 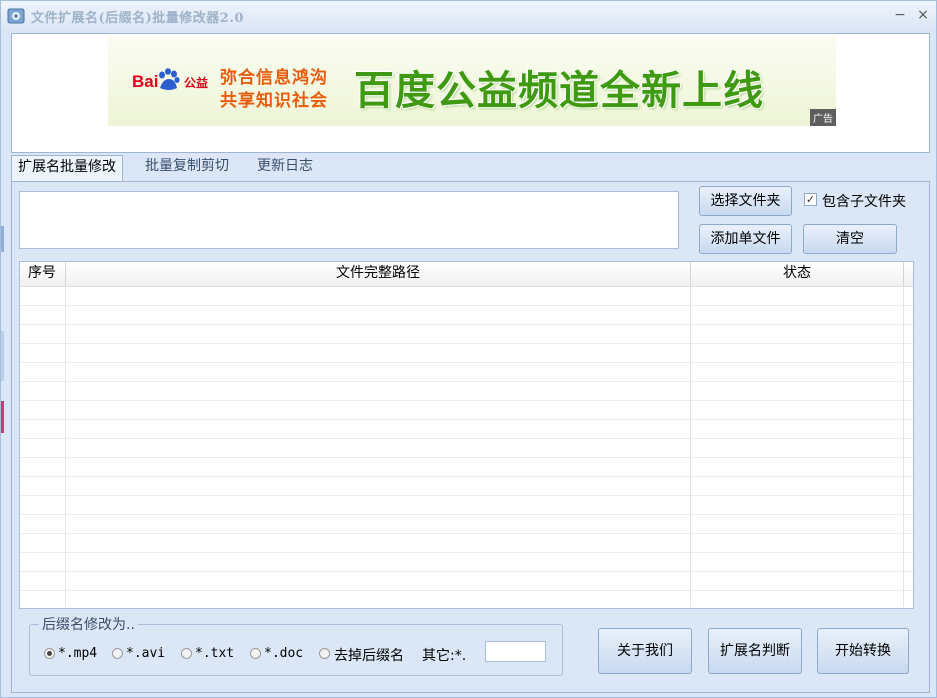 I want to click on ad-tag: 广告, so click(x=823, y=117).